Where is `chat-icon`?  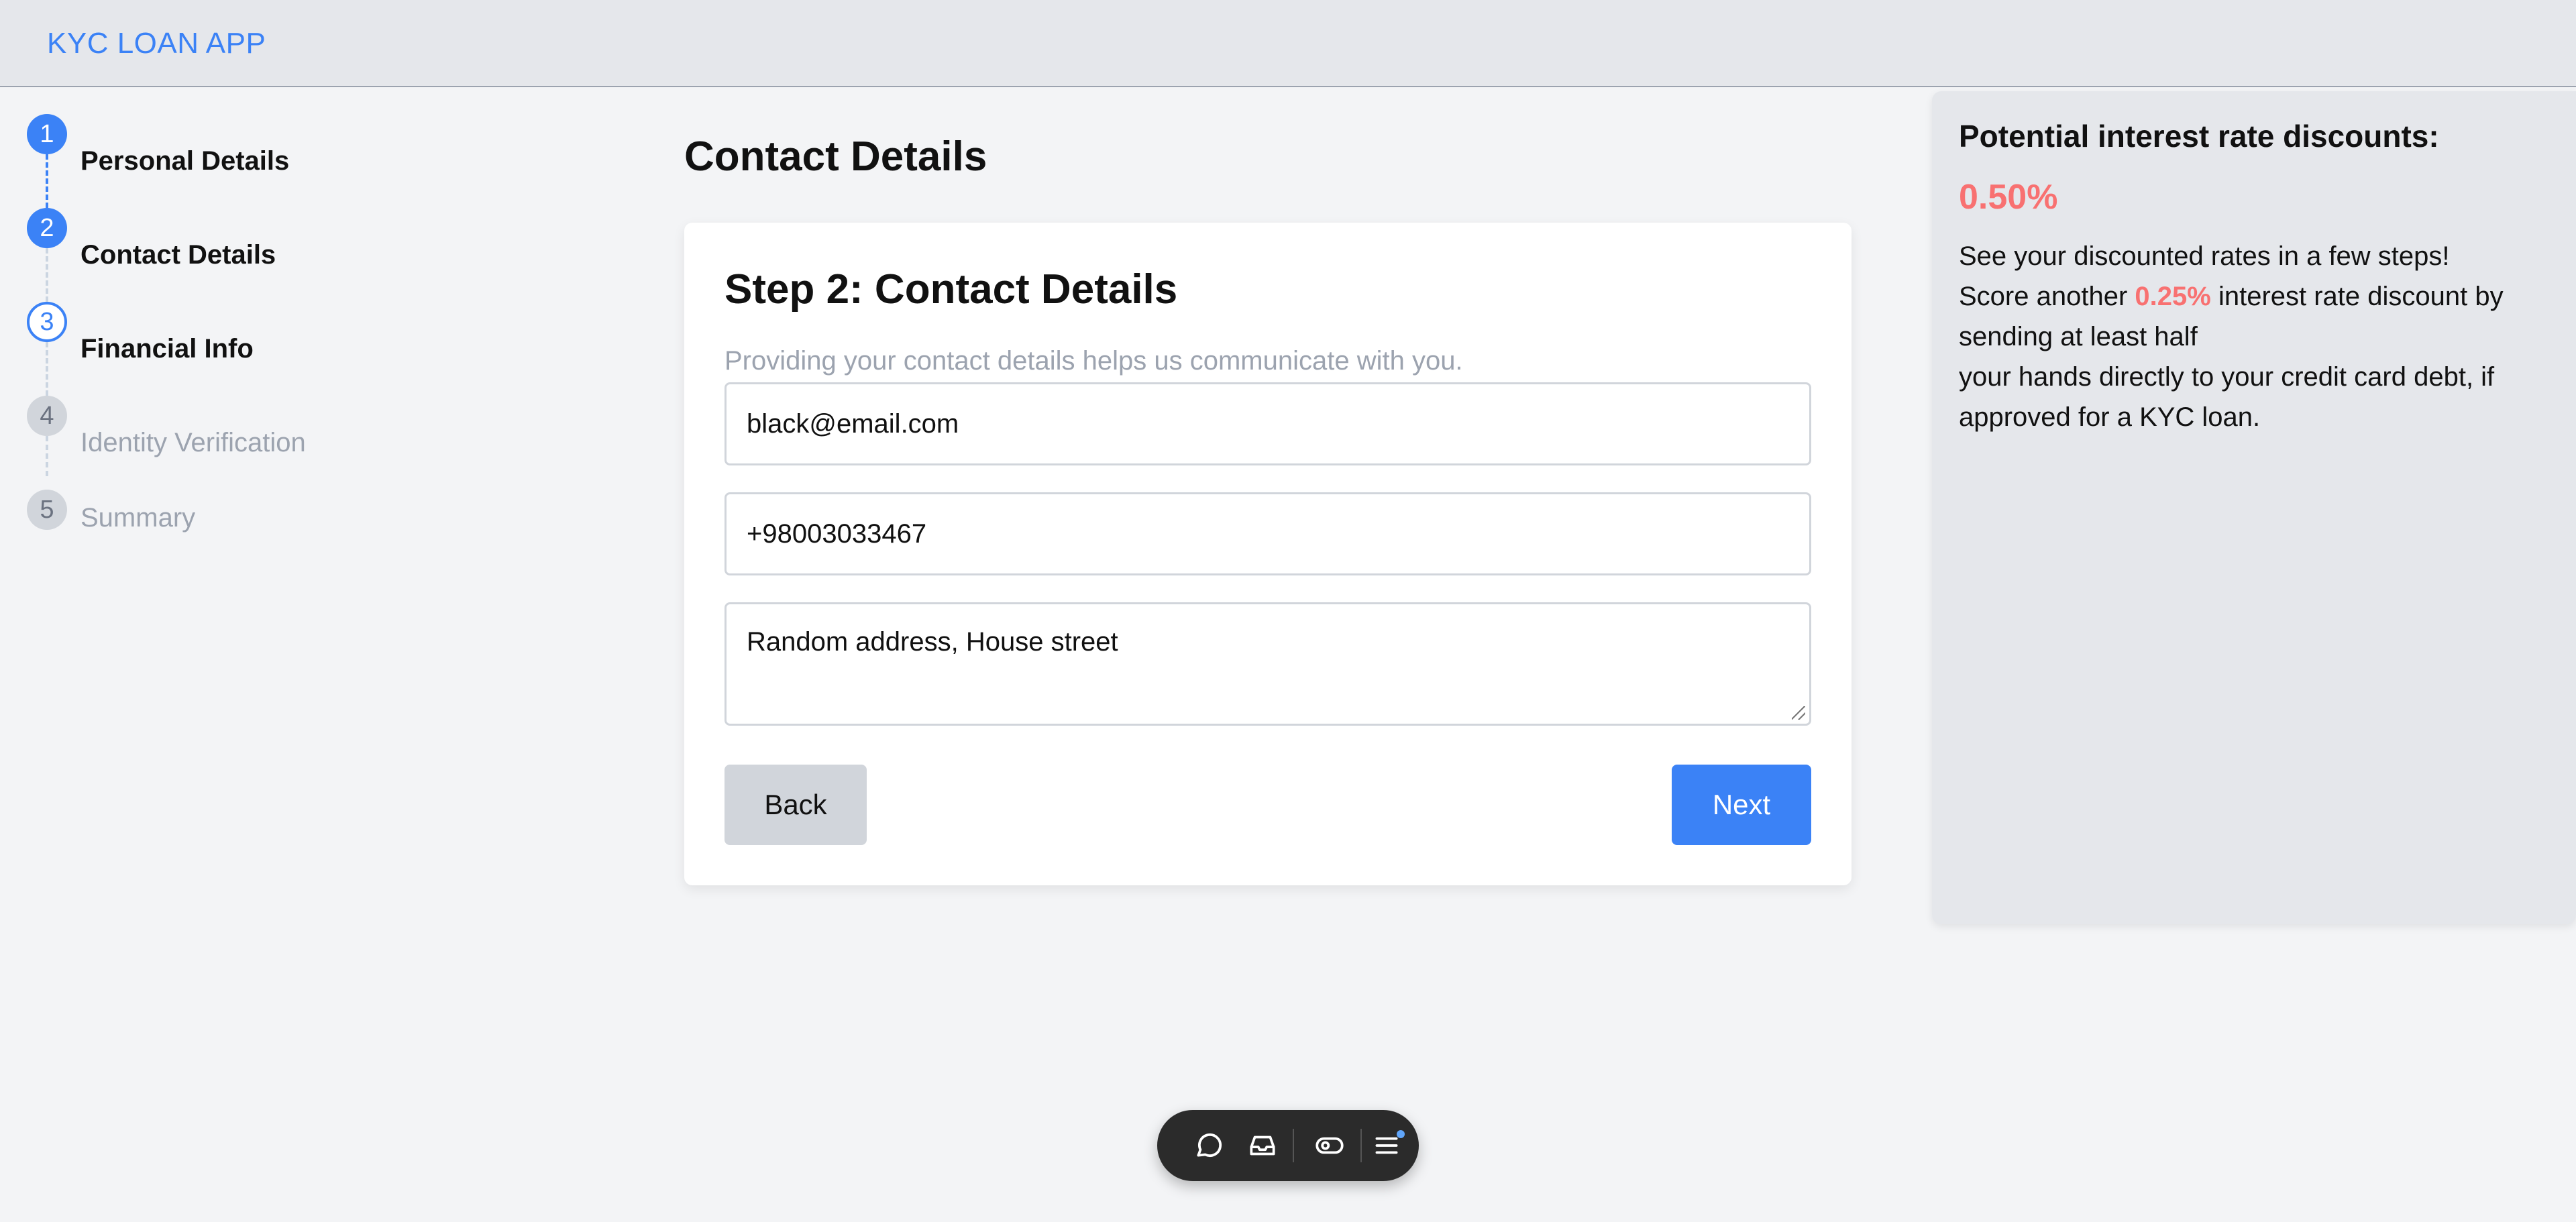
chat-icon is located at coordinates (1209, 1145).